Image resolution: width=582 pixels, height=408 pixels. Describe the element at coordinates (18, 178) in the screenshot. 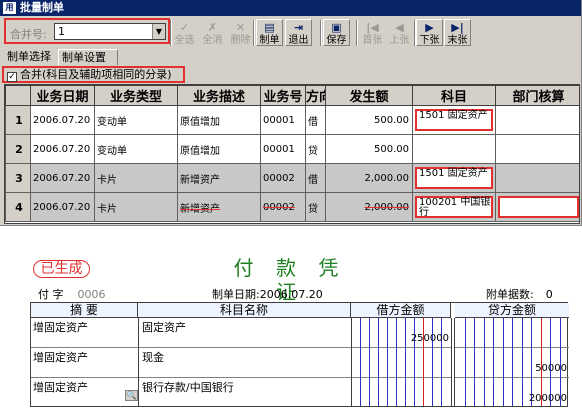

I see `row-number: 3` at that location.